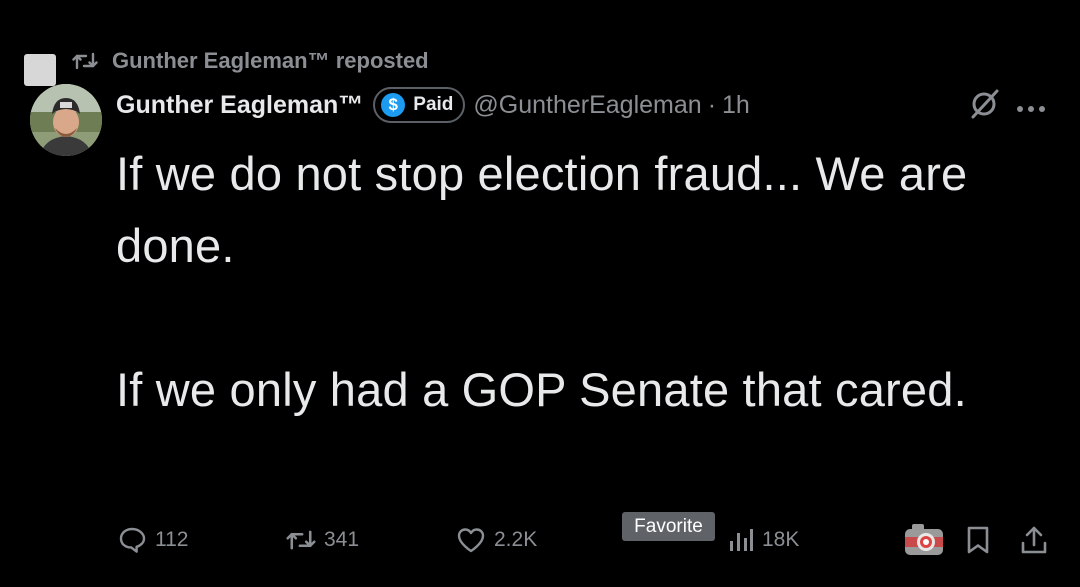 The width and height of the screenshot is (1080, 587). Describe the element at coordinates (172, 539) in the screenshot. I see `reply-count: 112` at that location.